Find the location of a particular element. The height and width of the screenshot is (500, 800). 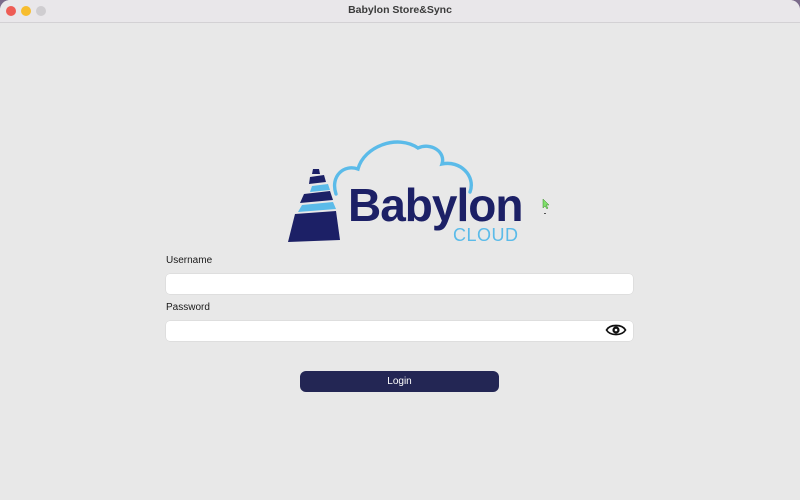

window-title: Babylon Store&Sync is located at coordinates (400, 10).